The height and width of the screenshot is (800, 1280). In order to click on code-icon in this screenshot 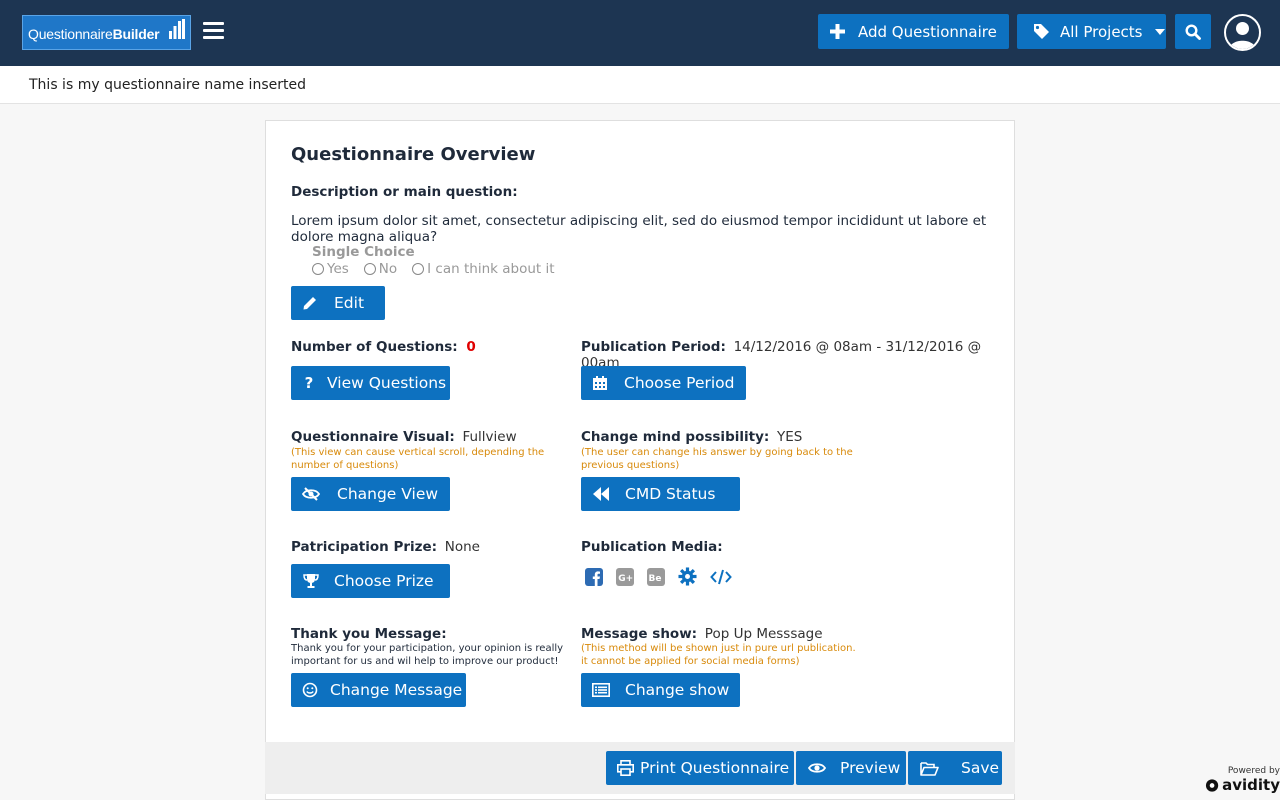, I will do `click(721, 577)`.